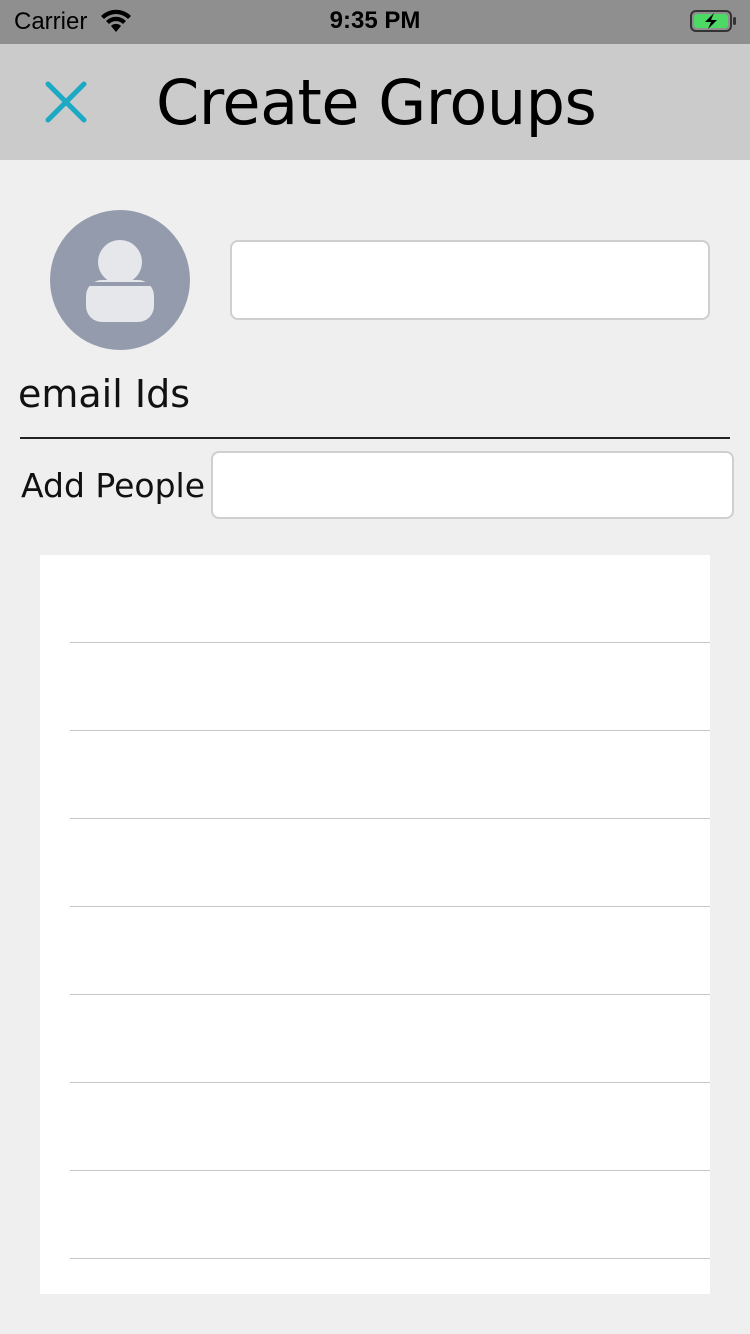 The height and width of the screenshot is (1334, 750). What do you see at coordinates (390, 1258) in the screenshot?
I see `row-separator` at bounding box center [390, 1258].